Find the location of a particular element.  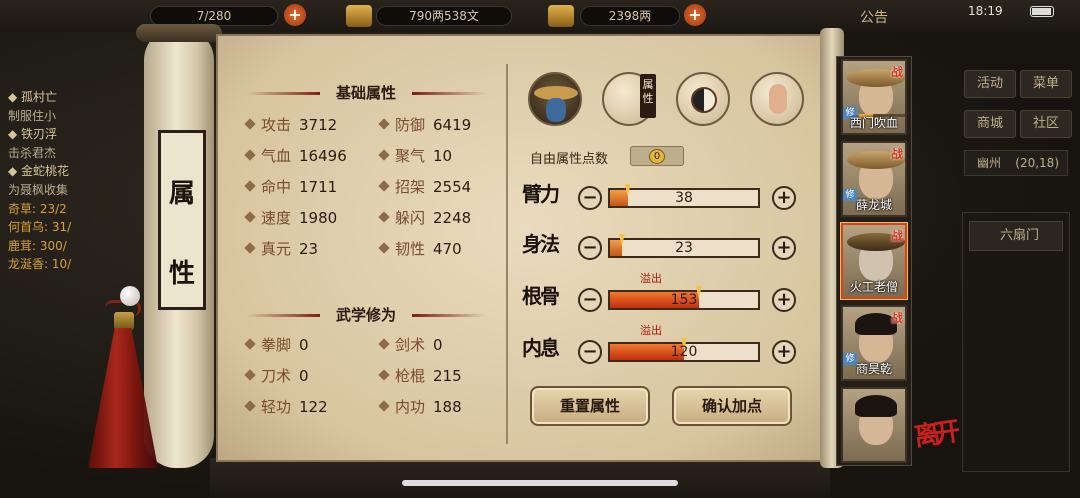

faction-item: 六扇门 is located at coordinates (1016, 236).